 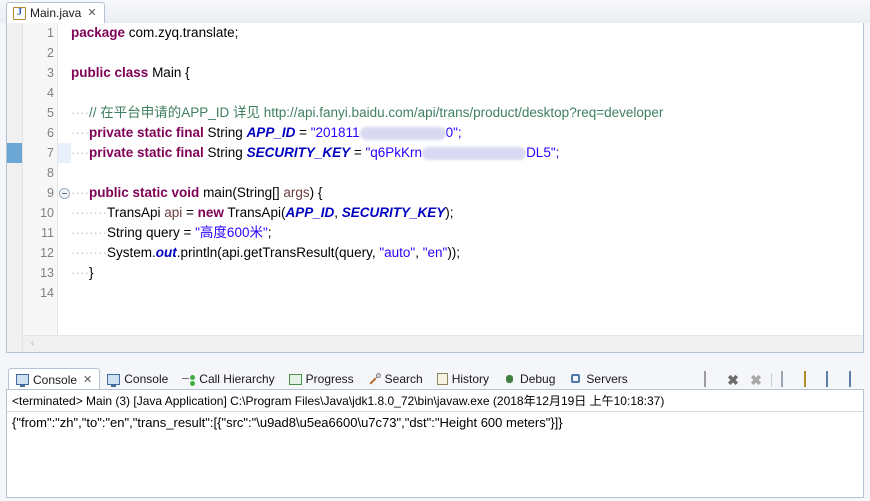 I want to click on search-icon, so click(x=374, y=379).